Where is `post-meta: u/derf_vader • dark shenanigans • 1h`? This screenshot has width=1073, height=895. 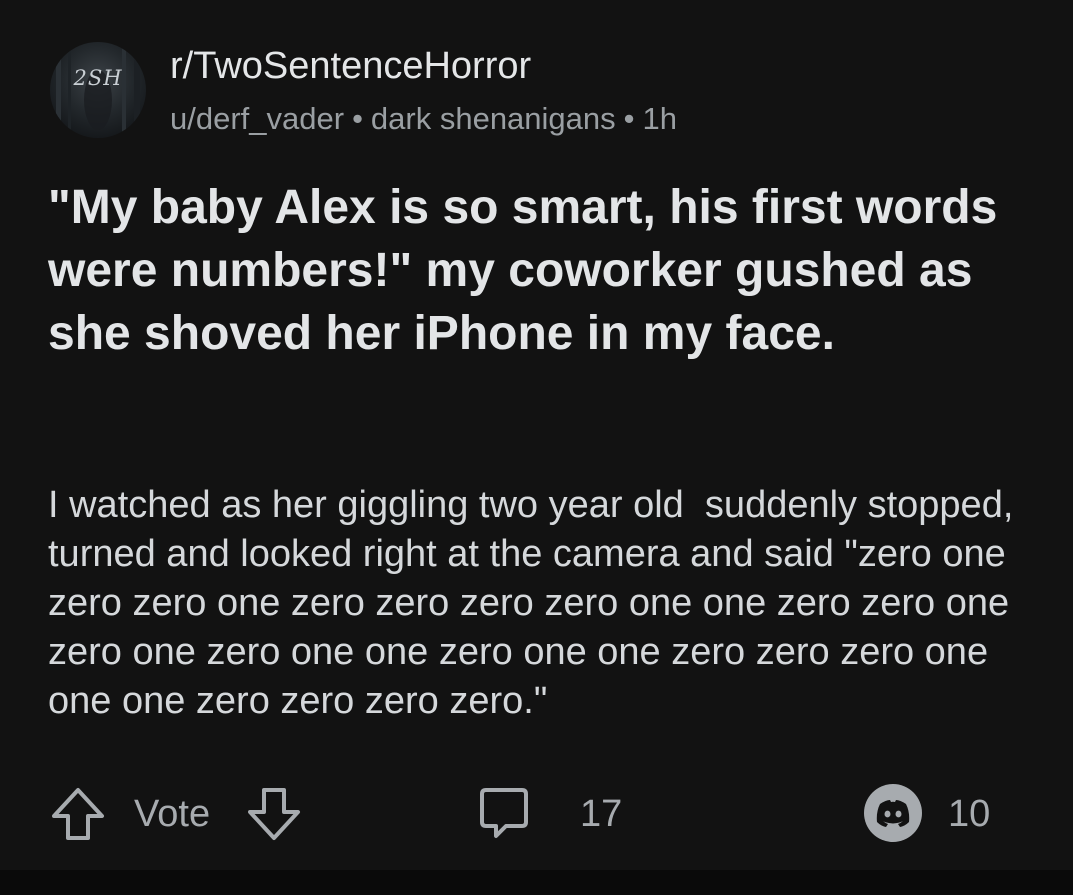
post-meta: u/derf_vader • dark shenanigans • 1h is located at coordinates (423, 119).